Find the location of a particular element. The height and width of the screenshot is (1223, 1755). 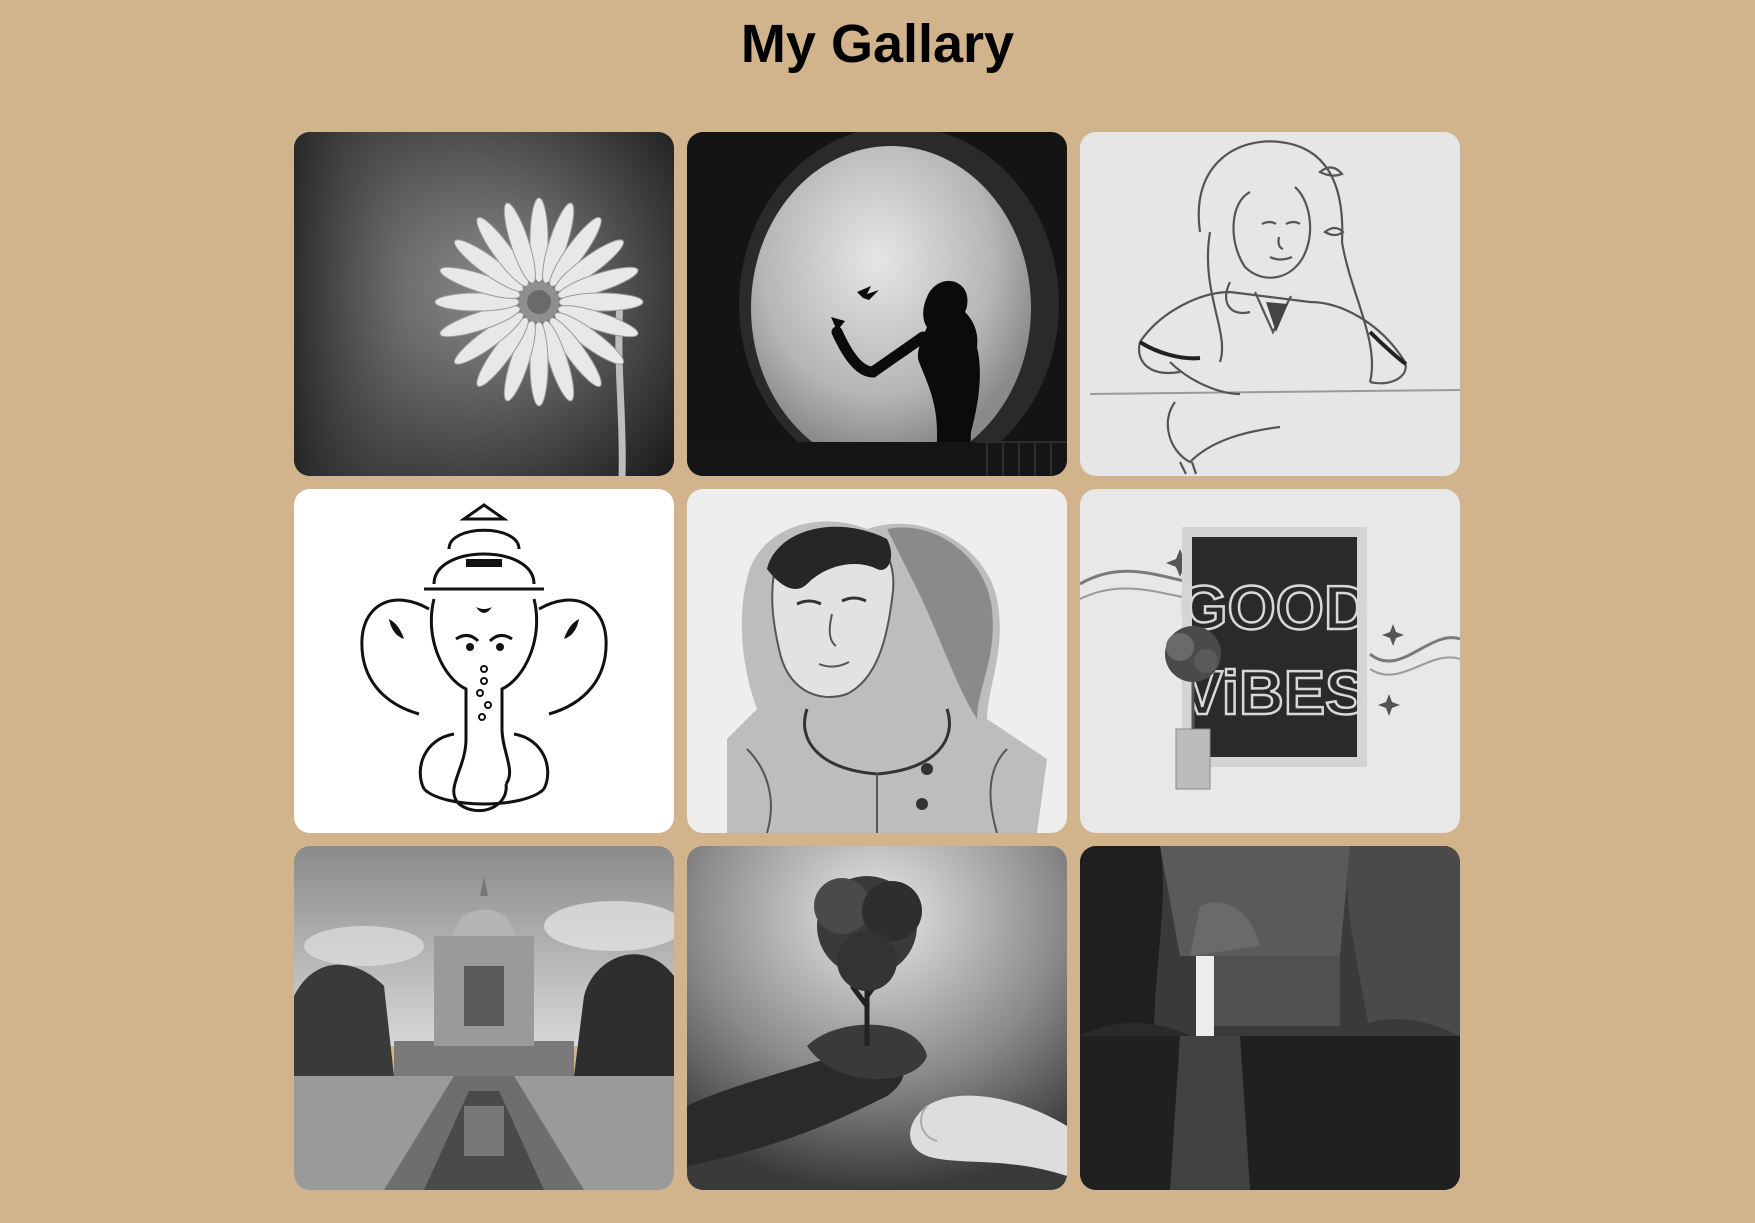

girl-sketch-icon is located at coordinates (1270, 304).